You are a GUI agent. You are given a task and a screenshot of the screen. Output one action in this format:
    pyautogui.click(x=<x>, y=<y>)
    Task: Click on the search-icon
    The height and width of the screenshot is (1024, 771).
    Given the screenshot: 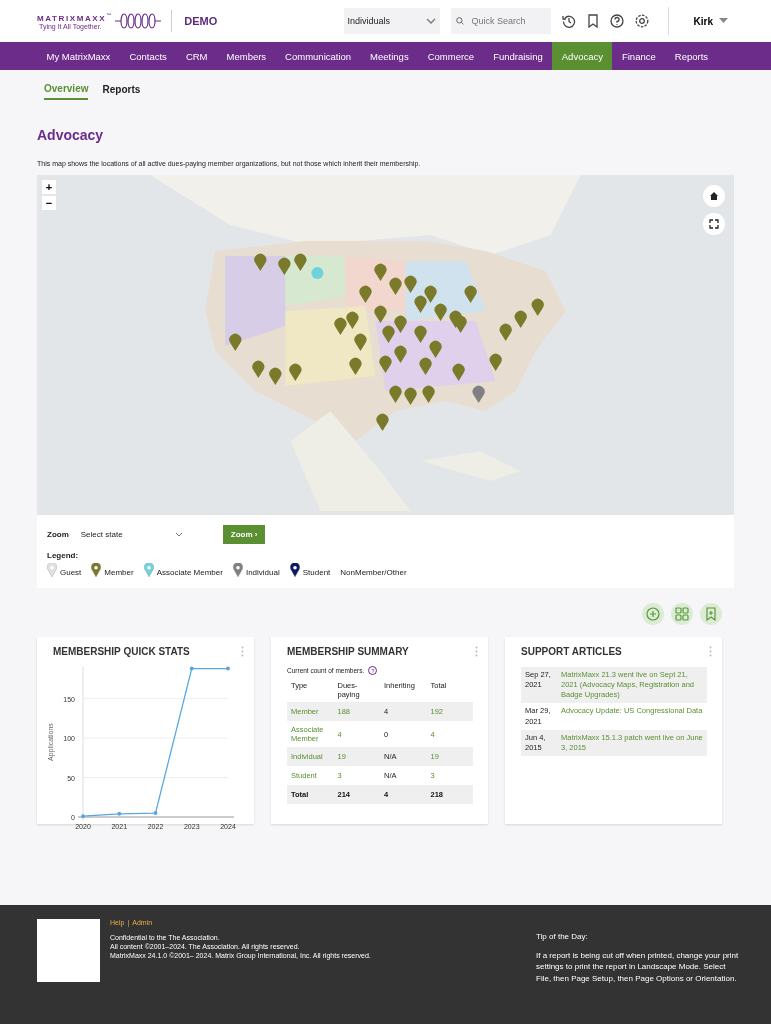 What is the action you would take?
    pyautogui.click(x=459, y=21)
    